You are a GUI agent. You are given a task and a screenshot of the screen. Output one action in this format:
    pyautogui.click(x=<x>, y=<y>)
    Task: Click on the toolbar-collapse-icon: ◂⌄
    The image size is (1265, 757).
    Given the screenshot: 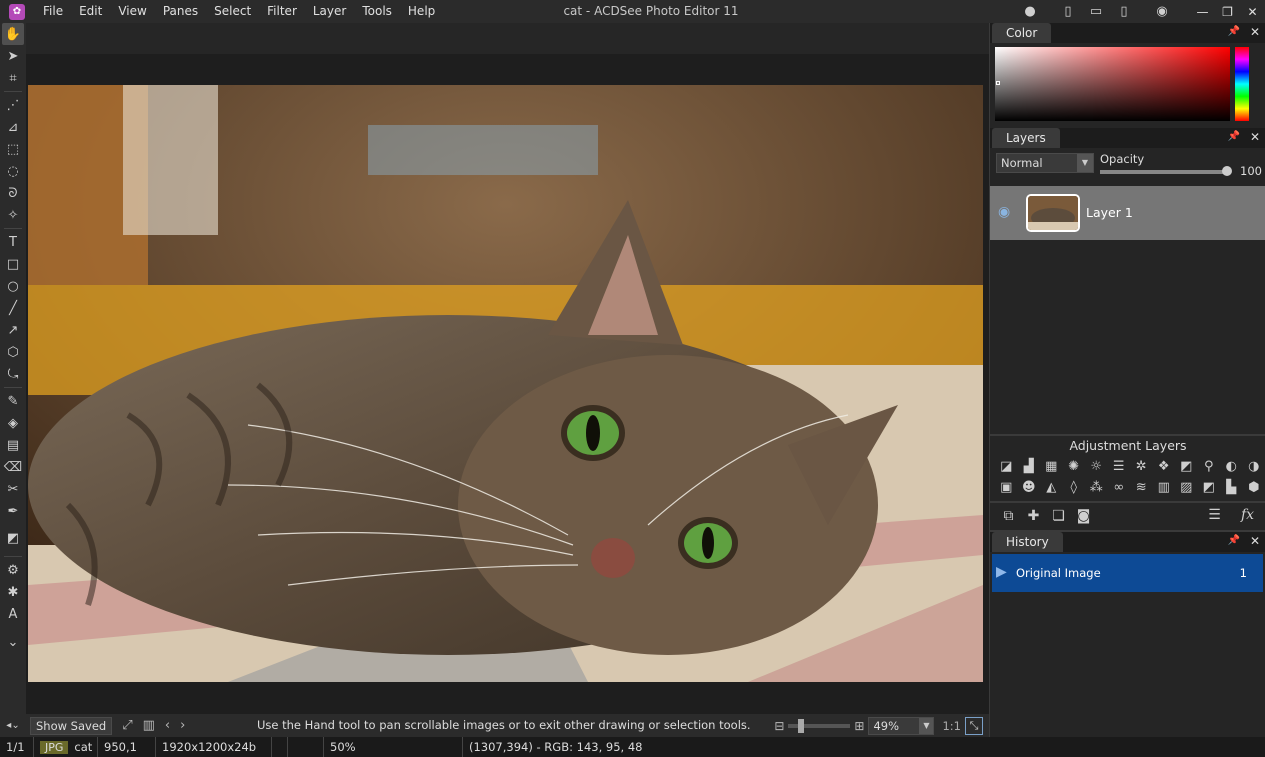 What is the action you would take?
    pyautogui.click(x=13, y=725)
    